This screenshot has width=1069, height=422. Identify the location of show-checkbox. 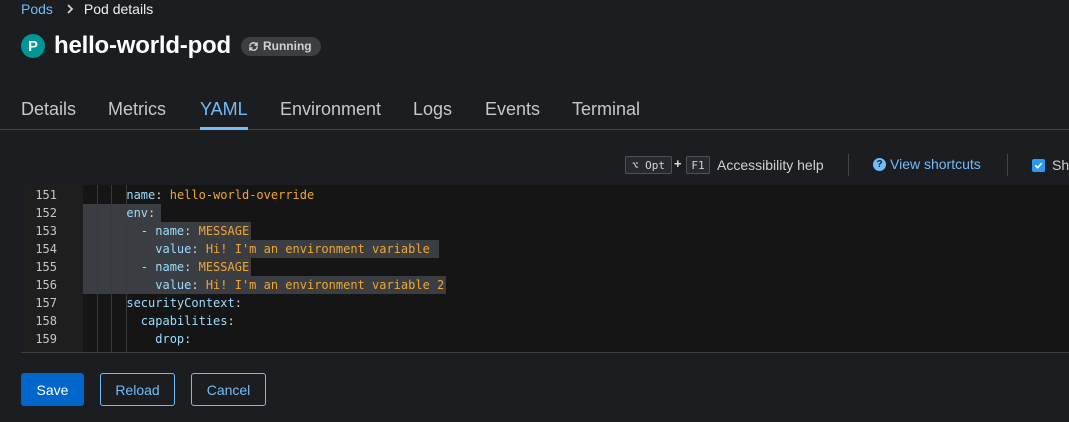
(1038, 165).